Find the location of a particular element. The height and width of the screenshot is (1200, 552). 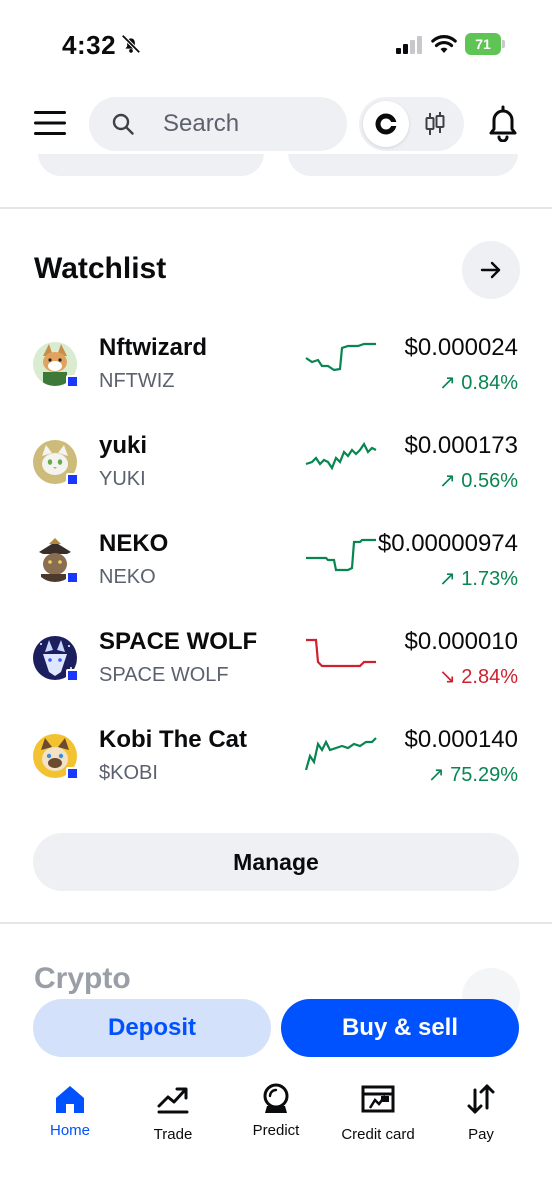

watchlist-see-all-button is located at coordinates (491, 270).